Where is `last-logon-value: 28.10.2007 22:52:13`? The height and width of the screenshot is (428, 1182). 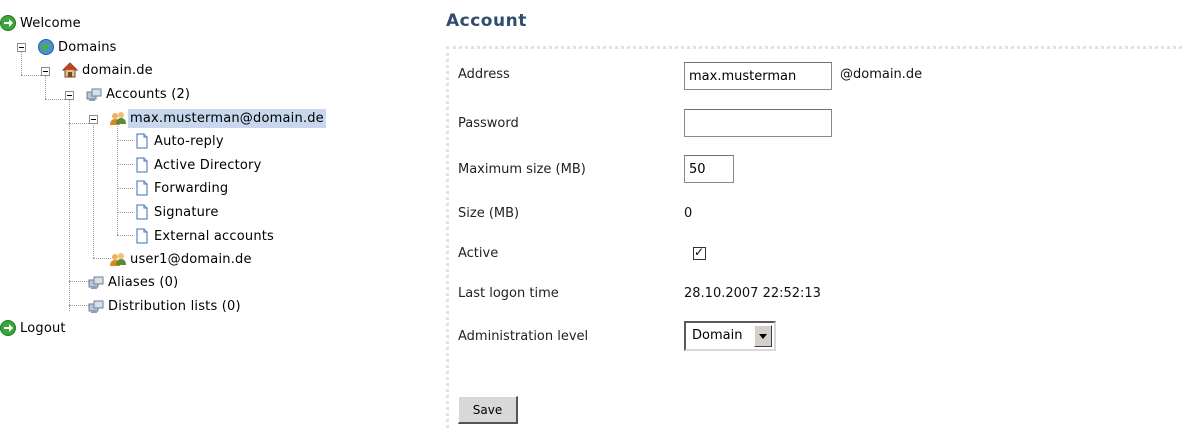
last-logon-value: 28.10.2007 22:52:13 is located at coordinates (752, 293).